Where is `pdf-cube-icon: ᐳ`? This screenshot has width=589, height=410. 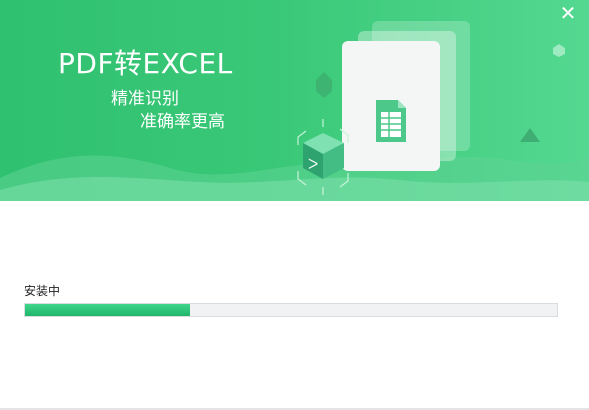 pdf-cube-icon: ᐳ is located at coordinates (323, 157).